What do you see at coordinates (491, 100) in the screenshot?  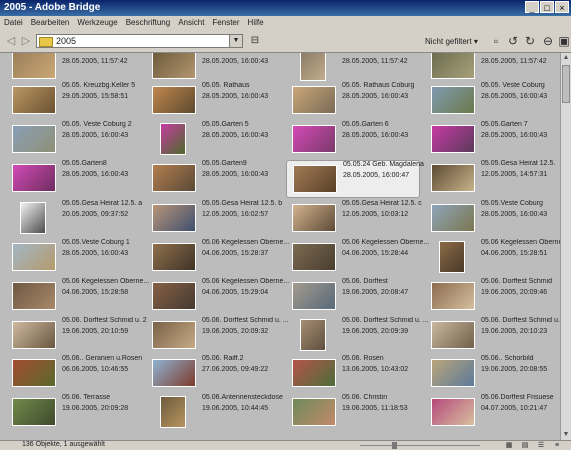 I see `thumbnail-item: 05.05. Veste Coburg 28.05.2005, 16:00:43` at bounding box center [491, 100].